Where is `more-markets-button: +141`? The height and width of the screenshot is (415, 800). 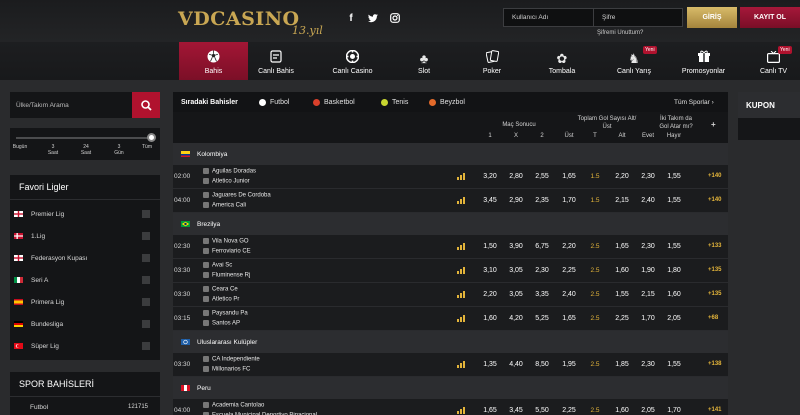
more-markets-button: +141 is located at coordinates (715, 410).